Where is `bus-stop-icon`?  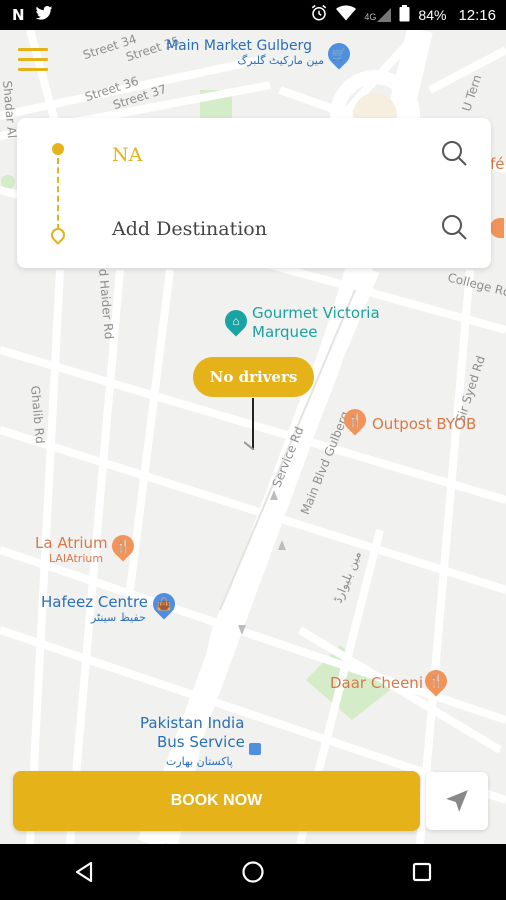
bus-stop-icon is located at coordinates (255, 749).